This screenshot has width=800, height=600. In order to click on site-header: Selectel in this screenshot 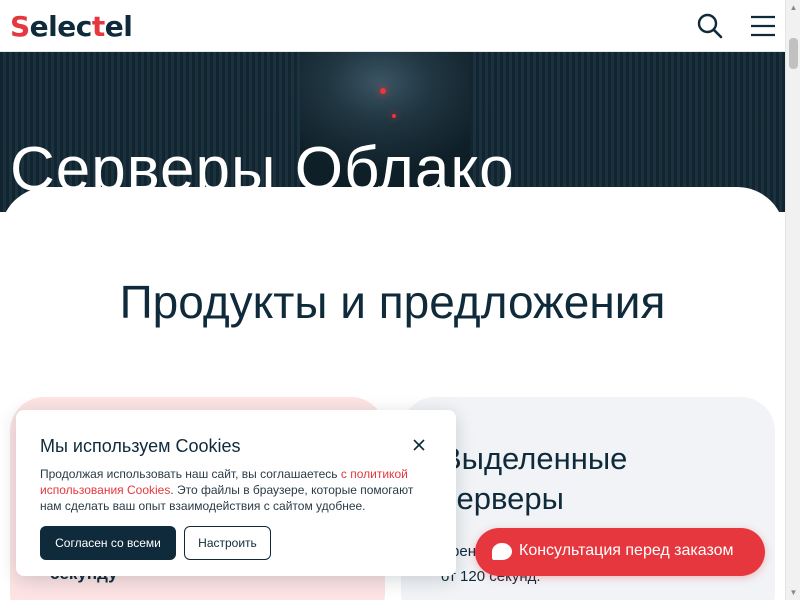, I will do `click(392, 26)`.